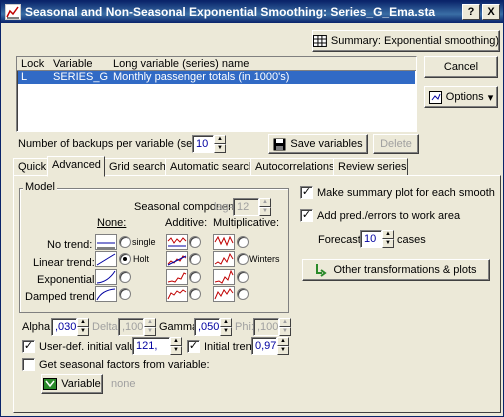 The image size is (504, 417). What do you see at coordinates (389, 216) in the screenshot?
I see `add-pred-label: Add pred./errors to work area` at bounding box center [389, 216].